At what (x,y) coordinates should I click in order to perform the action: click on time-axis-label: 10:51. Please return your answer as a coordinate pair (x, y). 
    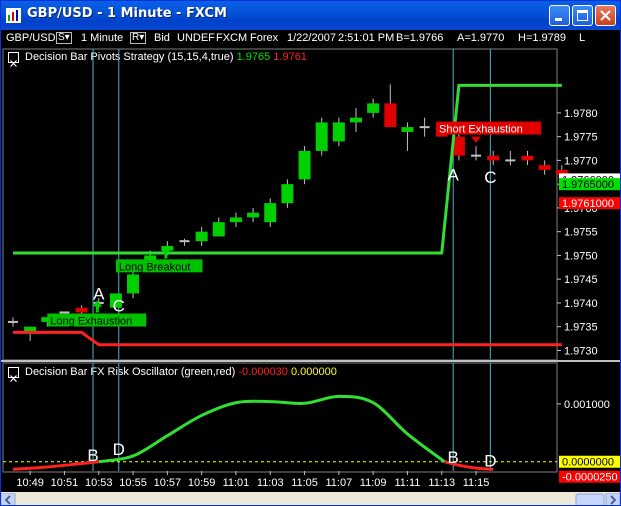
    Looking at the image, I should click on (65, 483).